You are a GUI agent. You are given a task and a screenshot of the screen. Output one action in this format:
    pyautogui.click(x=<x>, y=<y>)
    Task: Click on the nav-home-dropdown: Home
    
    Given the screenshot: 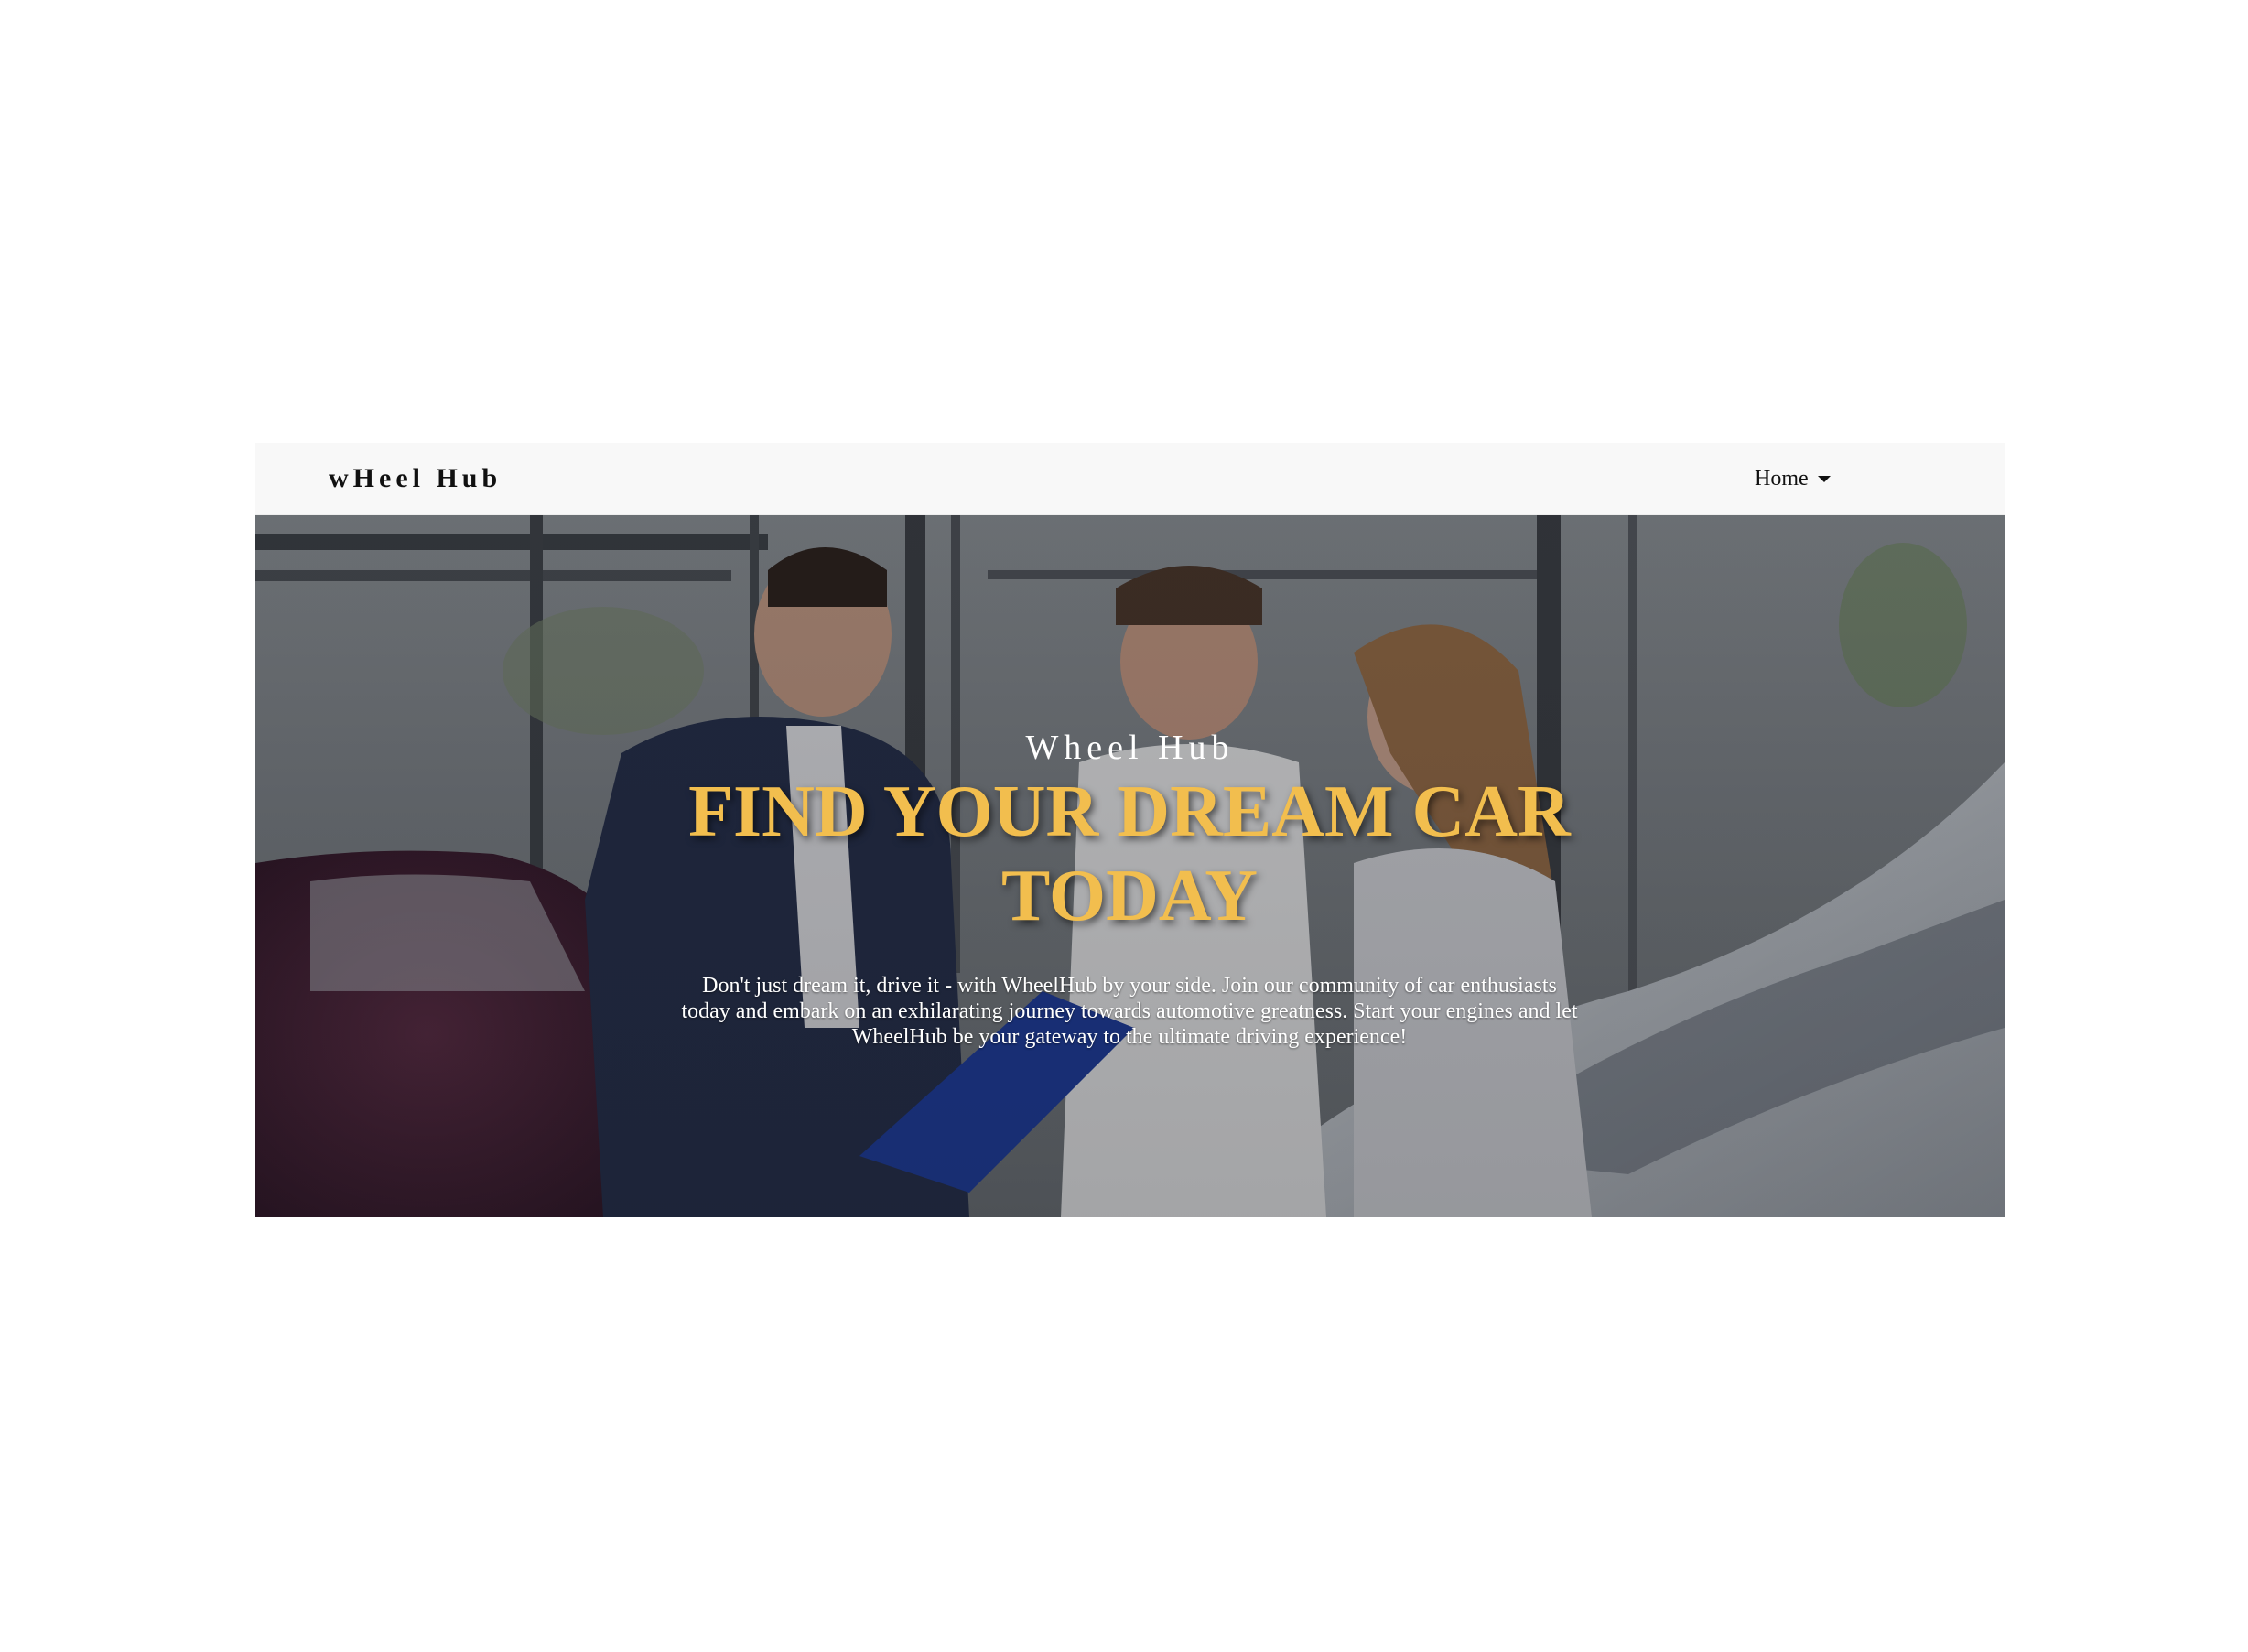 What is the action you would take?
    pyautogui.click(x=1793, y=479)
    